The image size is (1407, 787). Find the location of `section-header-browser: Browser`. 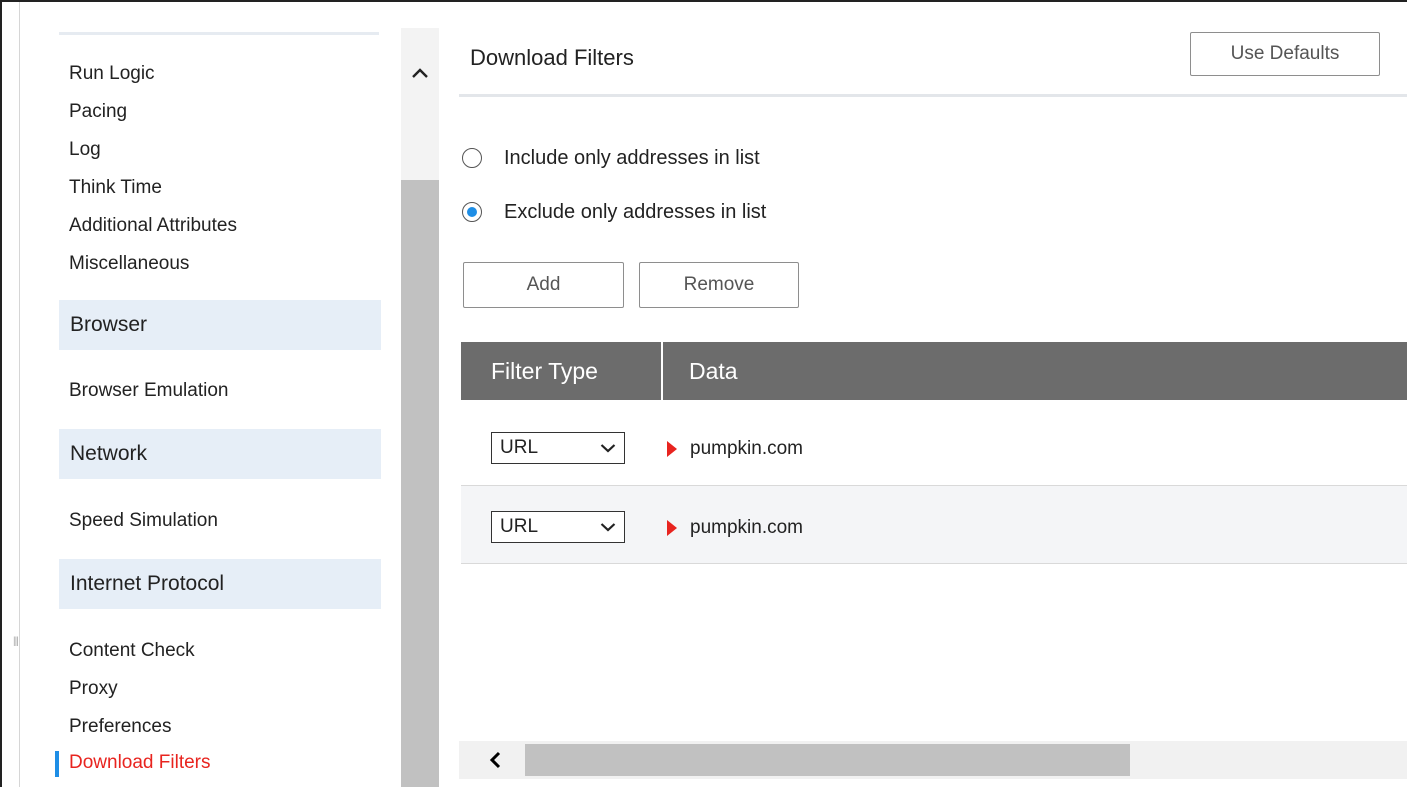

section-header-browser: Browser is located at coordinates (220, 325).